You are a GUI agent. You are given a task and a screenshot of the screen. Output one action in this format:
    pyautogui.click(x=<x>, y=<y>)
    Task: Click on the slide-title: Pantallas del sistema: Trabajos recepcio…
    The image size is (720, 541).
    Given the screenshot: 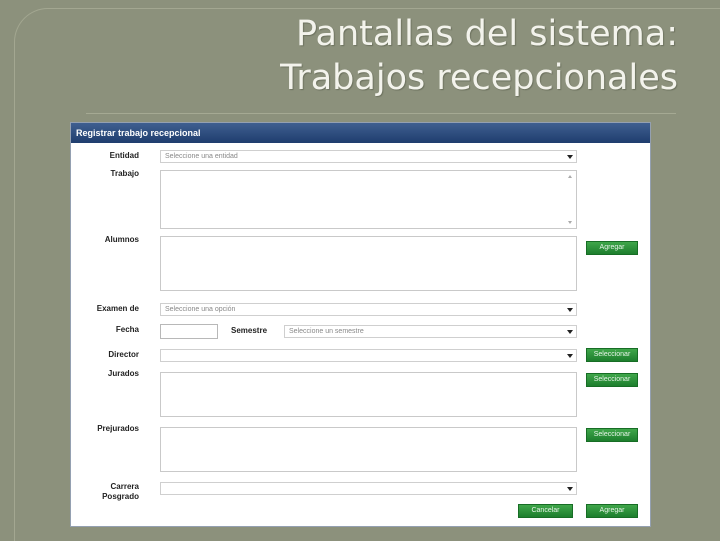 What is the action you would take?
    pyautogui.click(x=378, y=56)
    